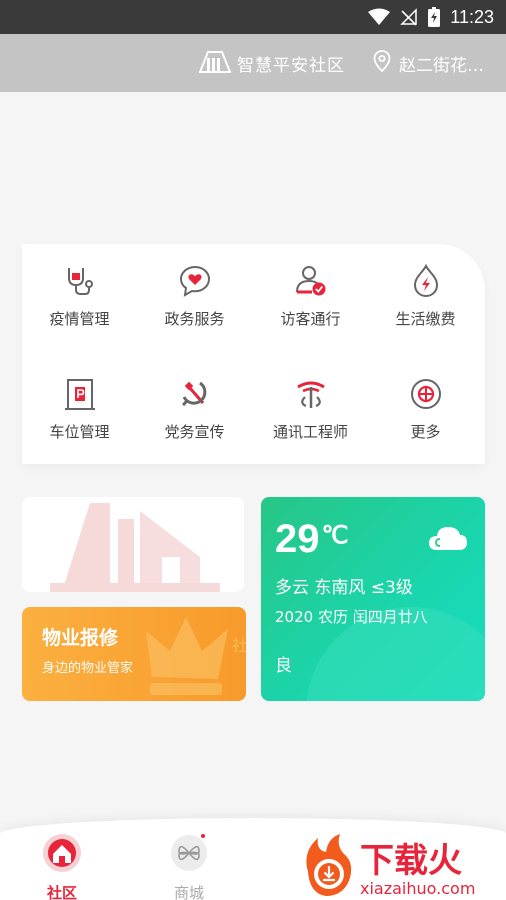  What do you see at coordinates (434, 17) in the screenshot?
I see `battery-charging-icon` at bounding box center [434, 17].